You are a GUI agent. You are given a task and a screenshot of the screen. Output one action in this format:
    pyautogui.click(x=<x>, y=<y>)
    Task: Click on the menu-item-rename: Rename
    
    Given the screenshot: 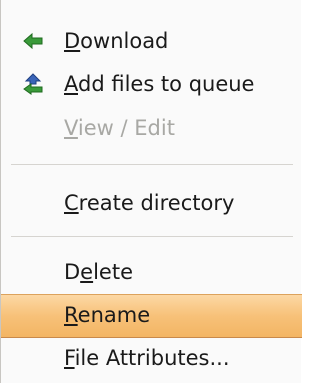 What is the action you would take?
    pyautogui.click(x=151, y=316)
    